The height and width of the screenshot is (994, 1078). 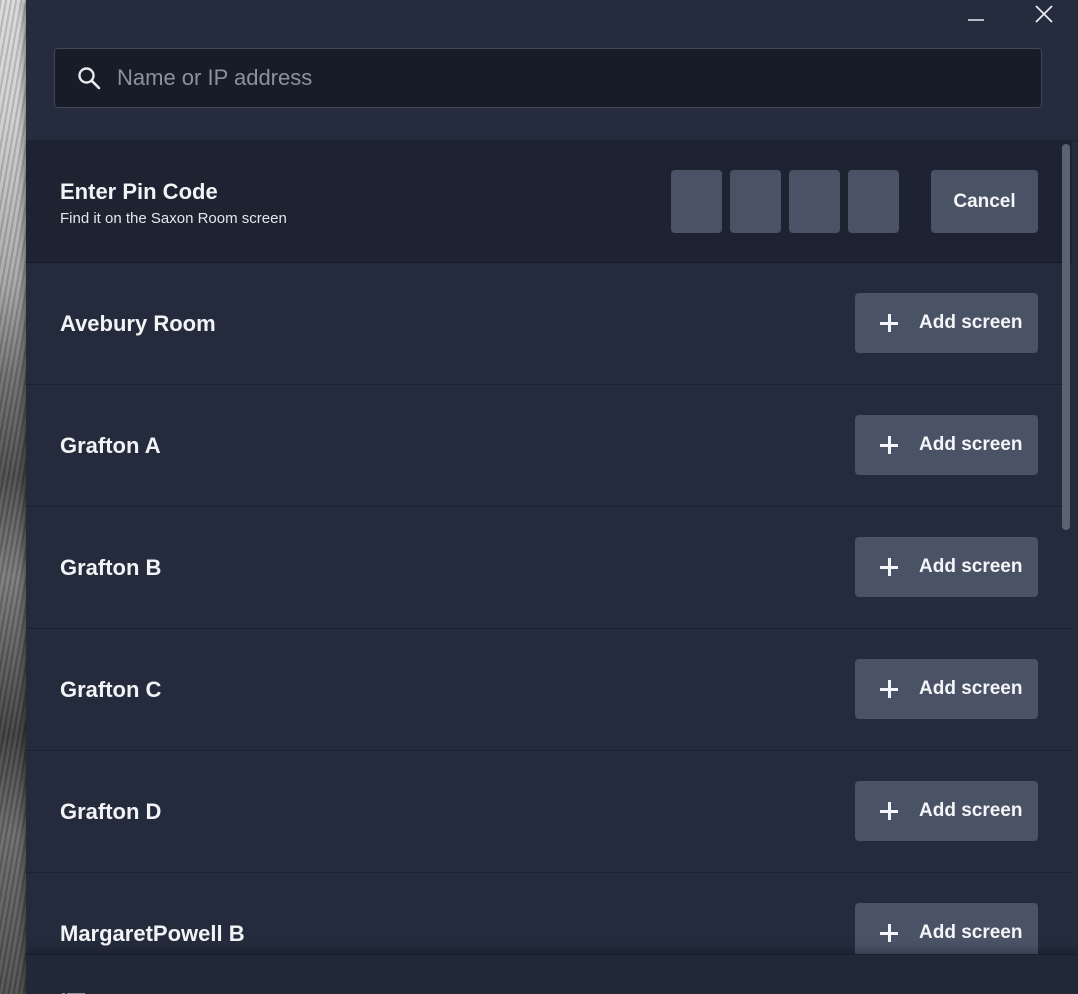 I want to click on minimize-button, so click(x=976, y=16).